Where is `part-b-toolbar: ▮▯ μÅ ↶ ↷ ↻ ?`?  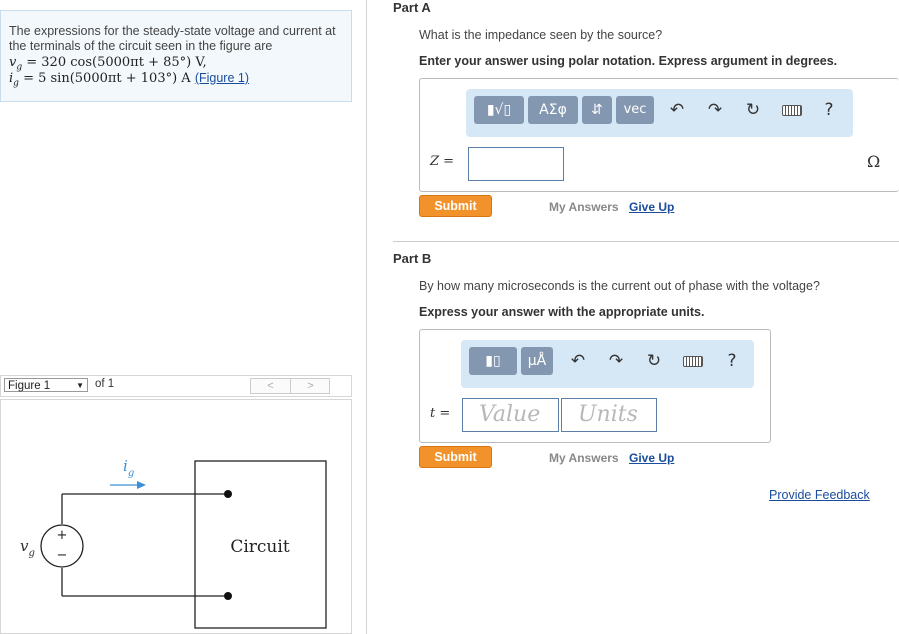
part-b-toolbar: ▮▯ μÅ ↶ ↷ ↻ ? is located at coordinates (607, 364).